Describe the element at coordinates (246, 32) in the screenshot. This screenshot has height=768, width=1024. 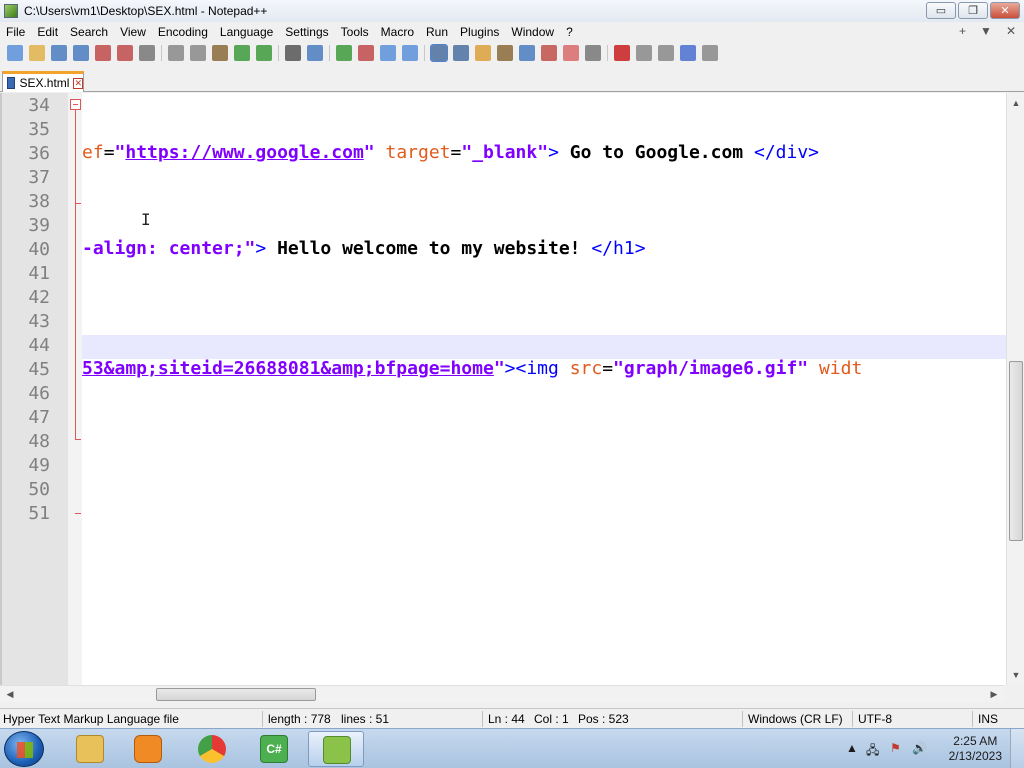
I see `menu-language: Language` at that location.